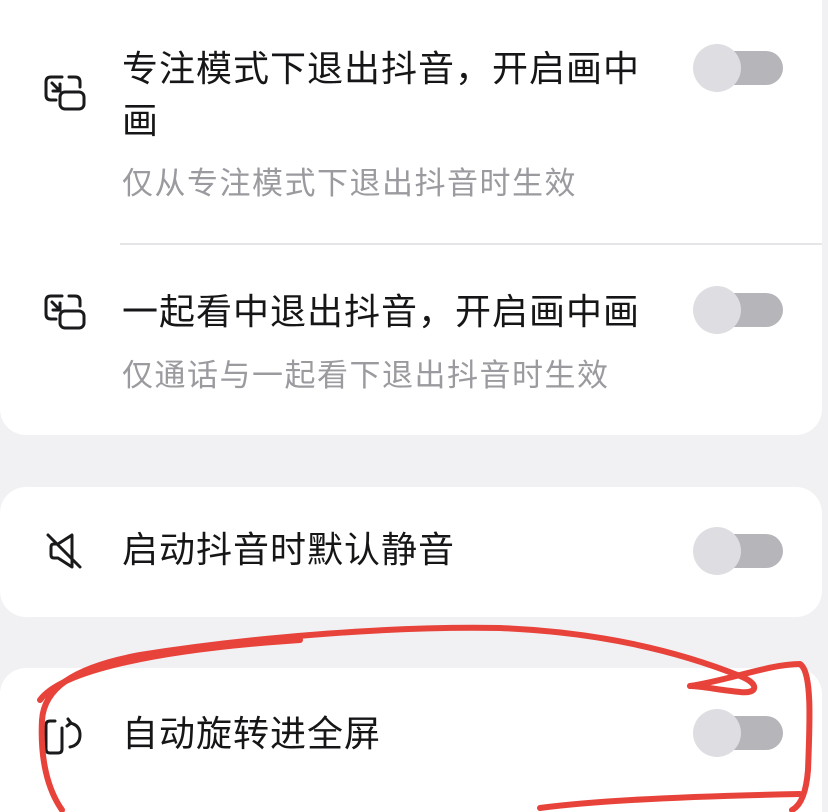  Describe the element at coordinates (252, 734) in the screenshot. I see `setting-title: 自动旋转进全屏` at that location.